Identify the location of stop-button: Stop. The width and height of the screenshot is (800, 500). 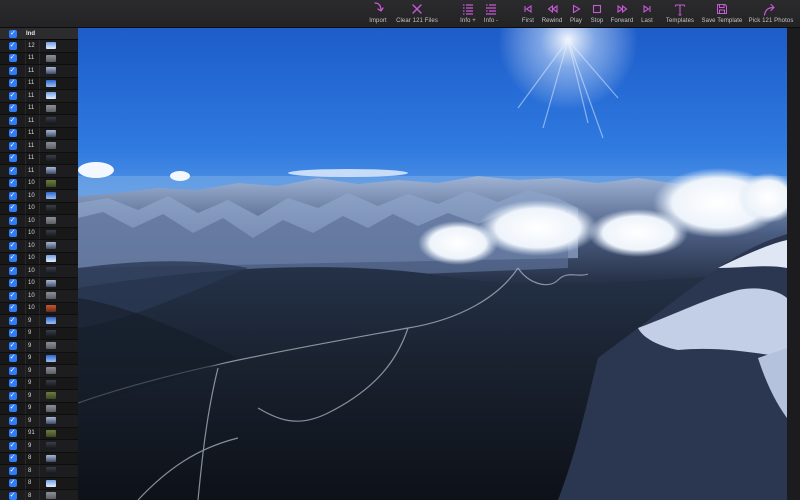
(597, 14).